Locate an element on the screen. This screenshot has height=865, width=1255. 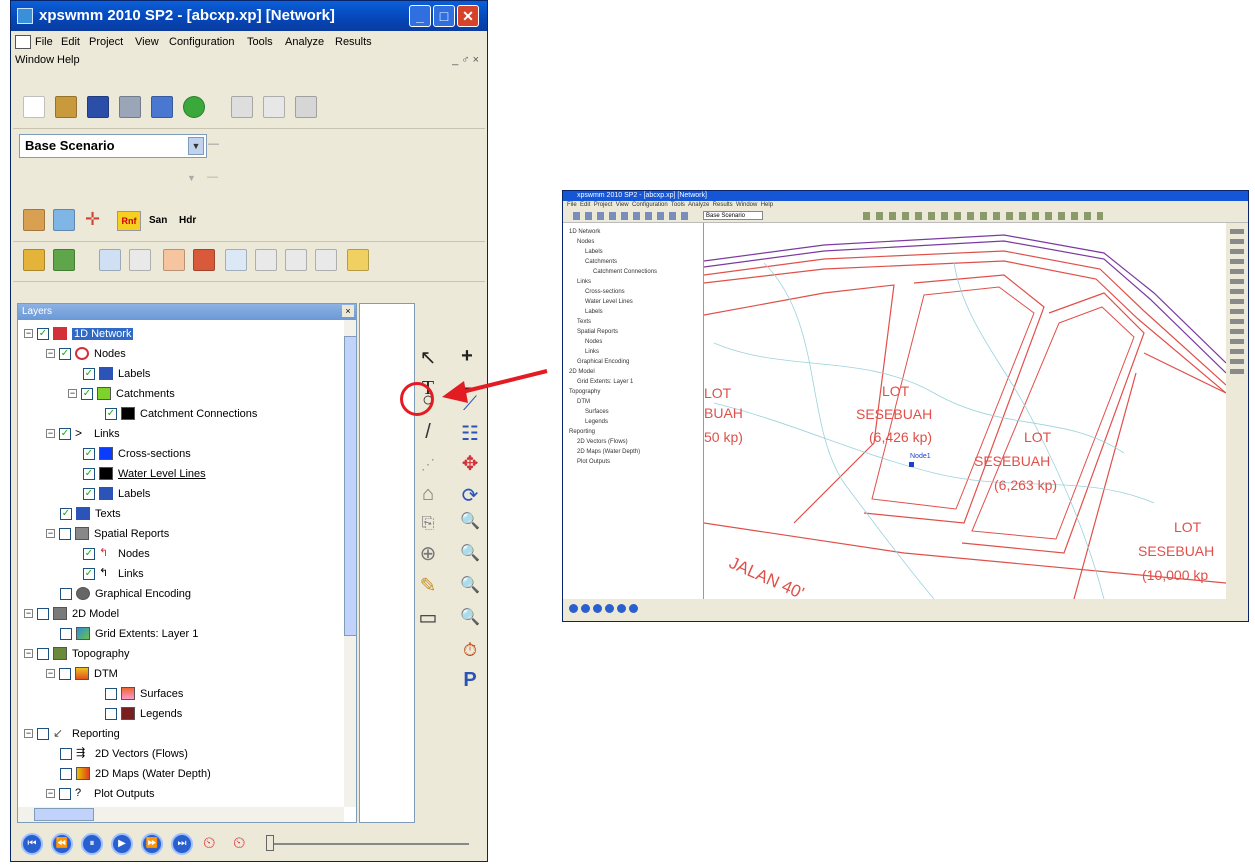
menu-window: Window is located at coordinates (34, 60).